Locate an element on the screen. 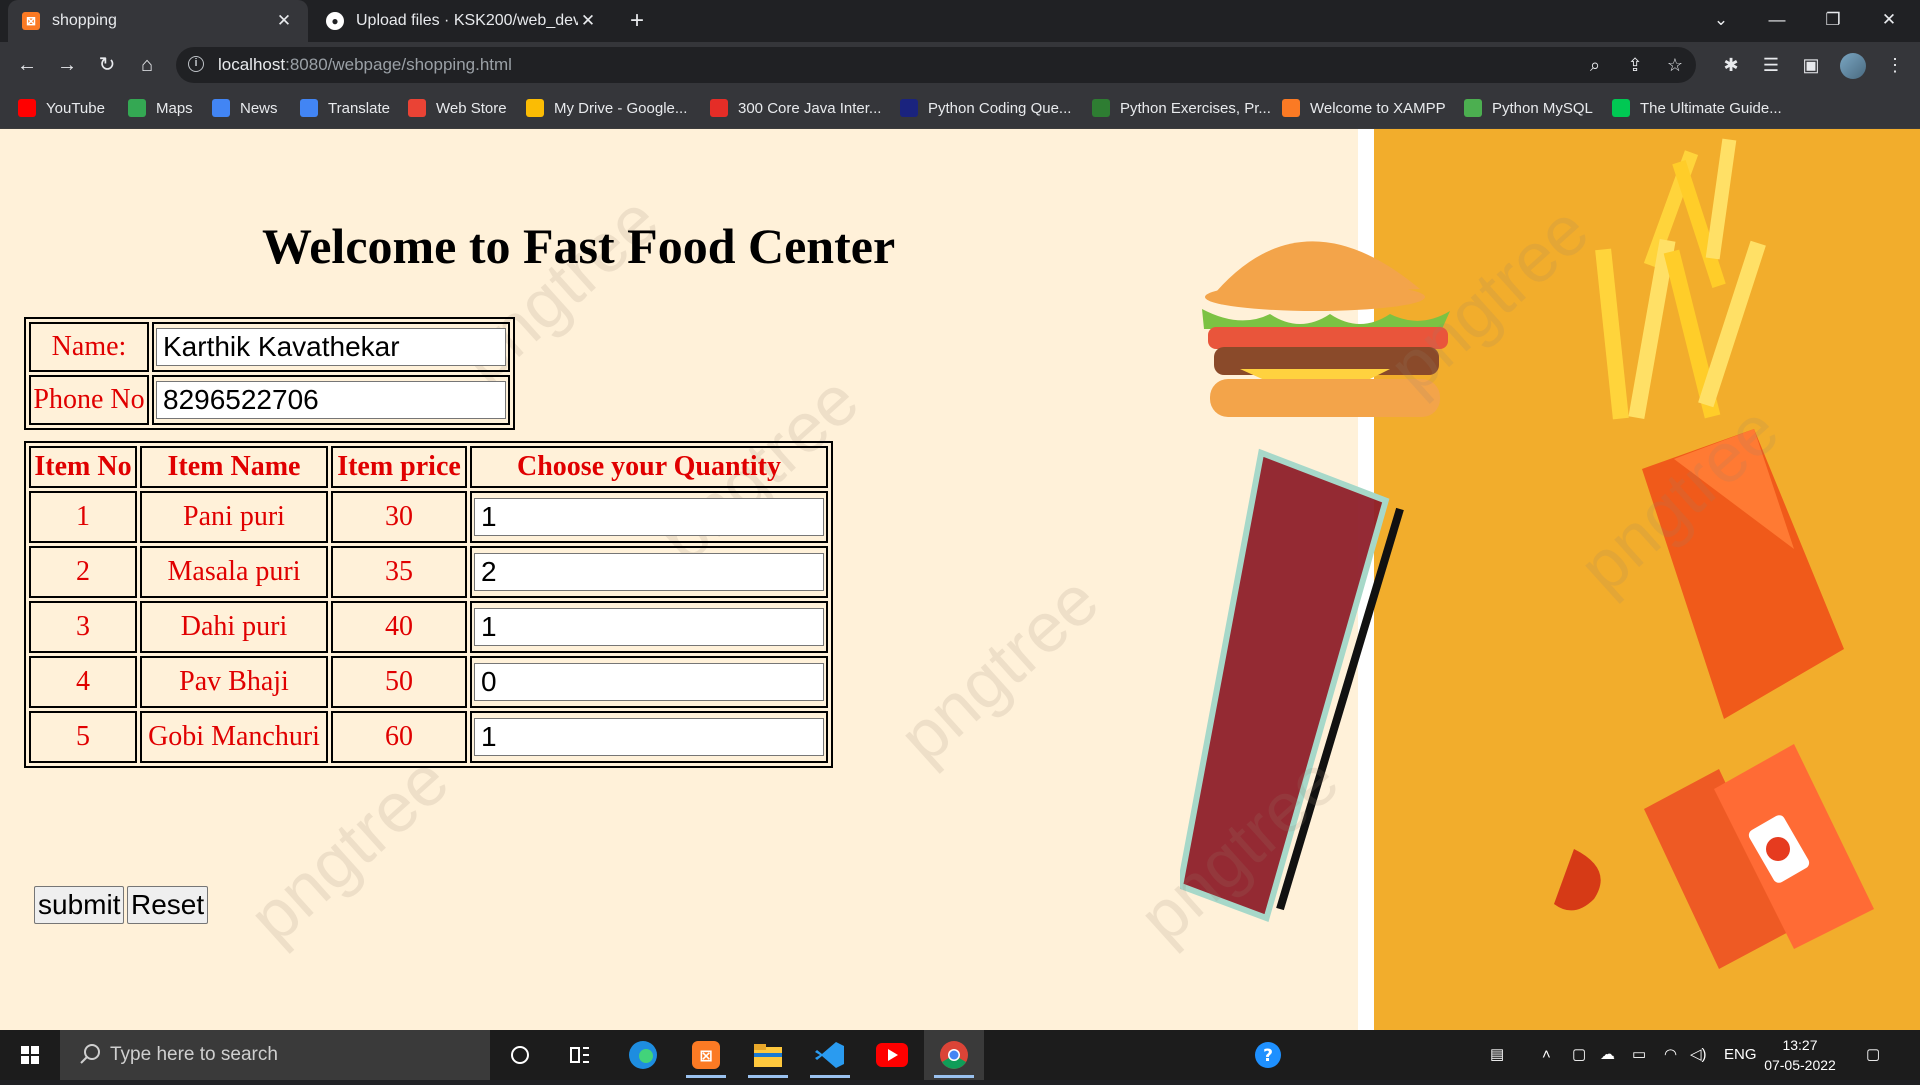 The width and height of the screenshot is (1920, 1085). table-row: 2 Masala puri 35 is located at coordinates (428, 572).